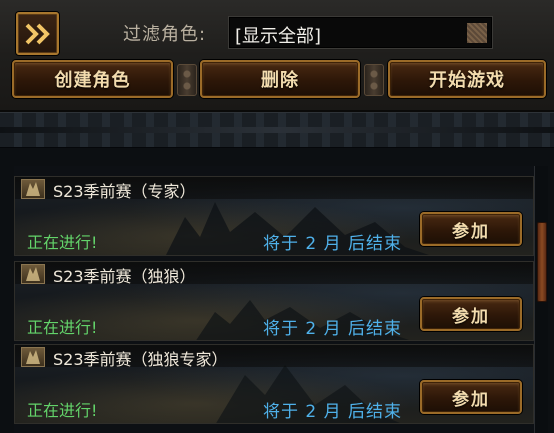 This screenshot has height=433, width=554. I want to click on ornamental-divider, so click(277, 130).